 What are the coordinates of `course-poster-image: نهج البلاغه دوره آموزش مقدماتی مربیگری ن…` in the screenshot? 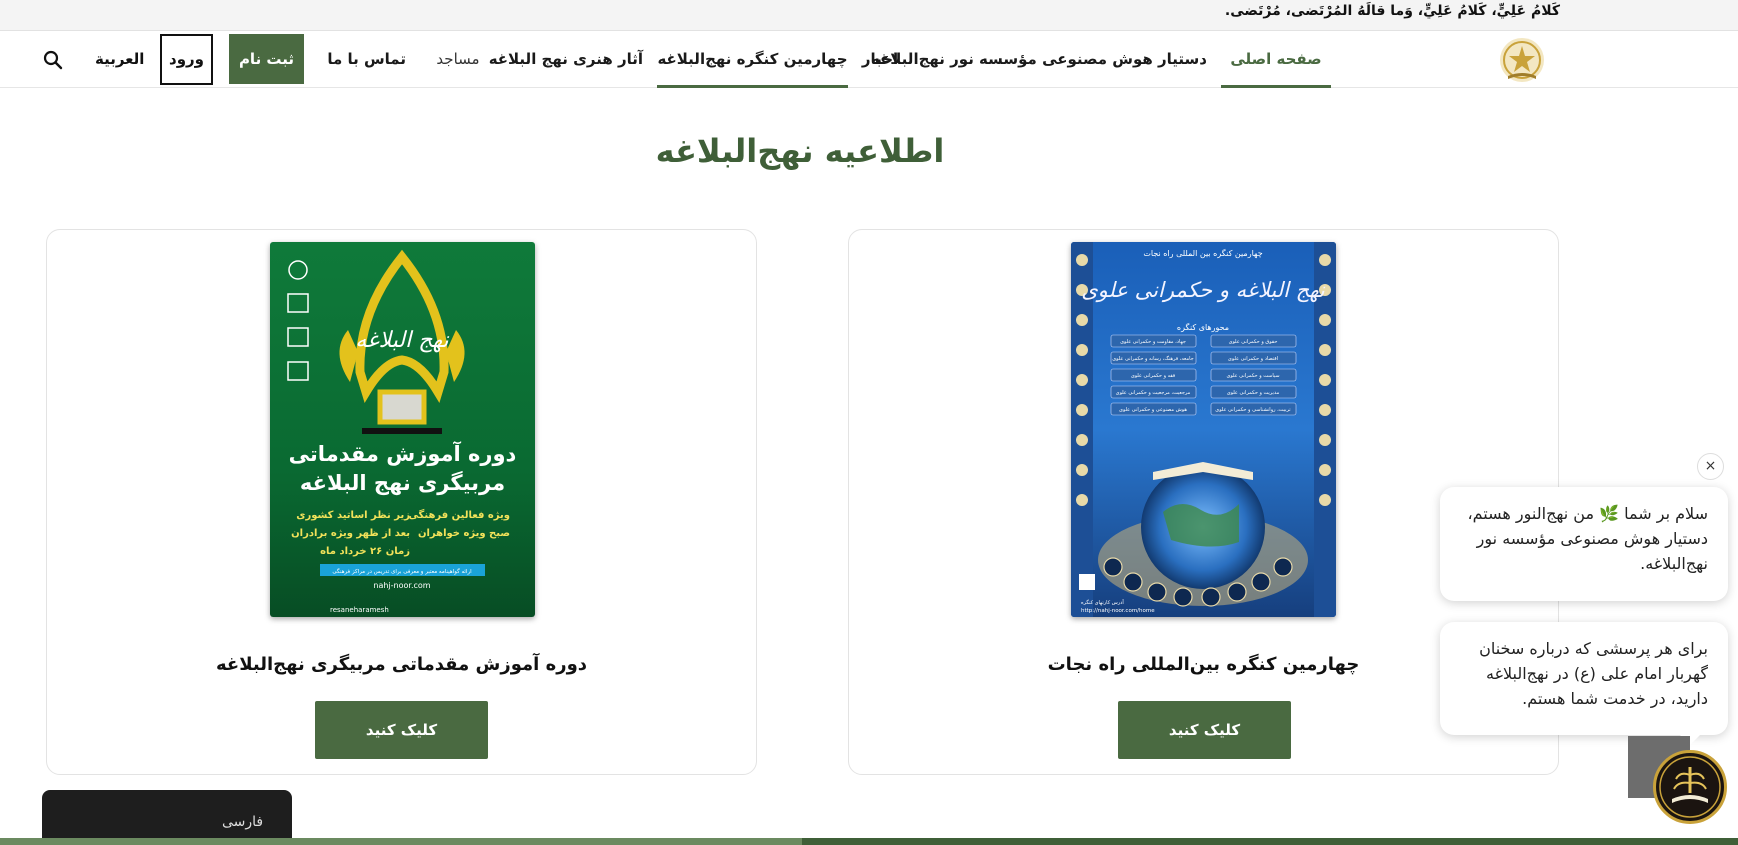 It's located at (402, 429).